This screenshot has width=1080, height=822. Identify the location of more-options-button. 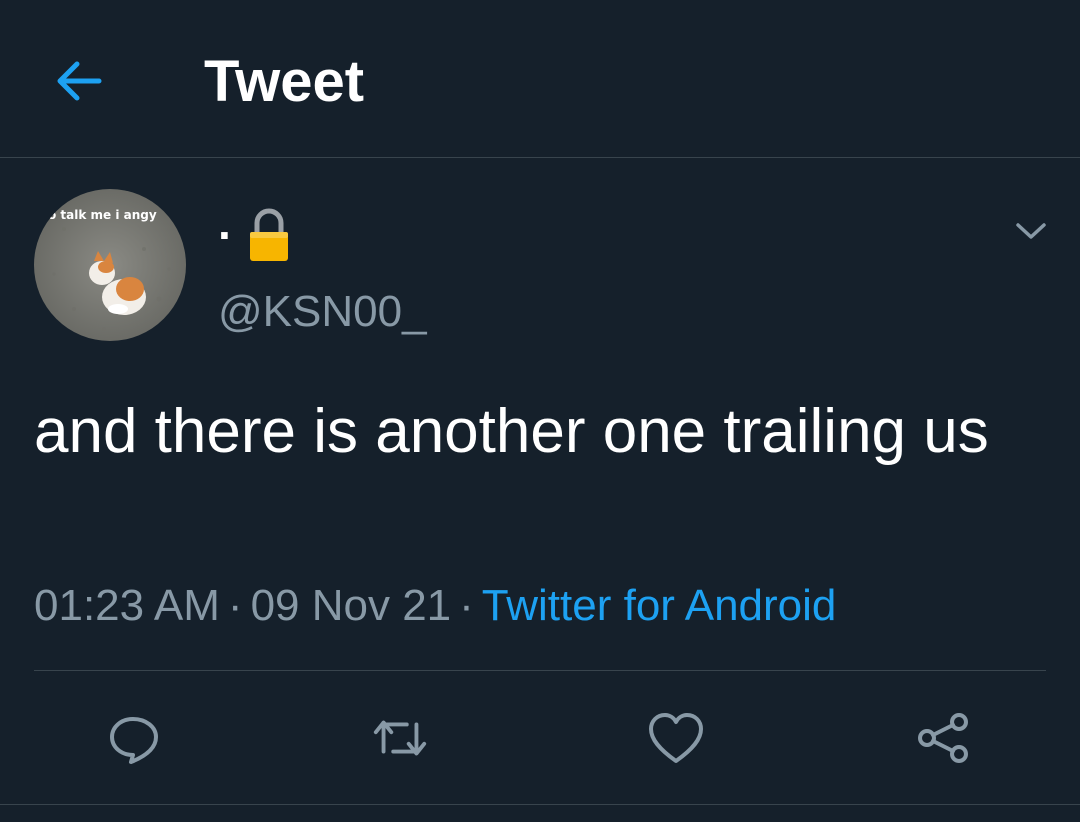
(1031, 231).